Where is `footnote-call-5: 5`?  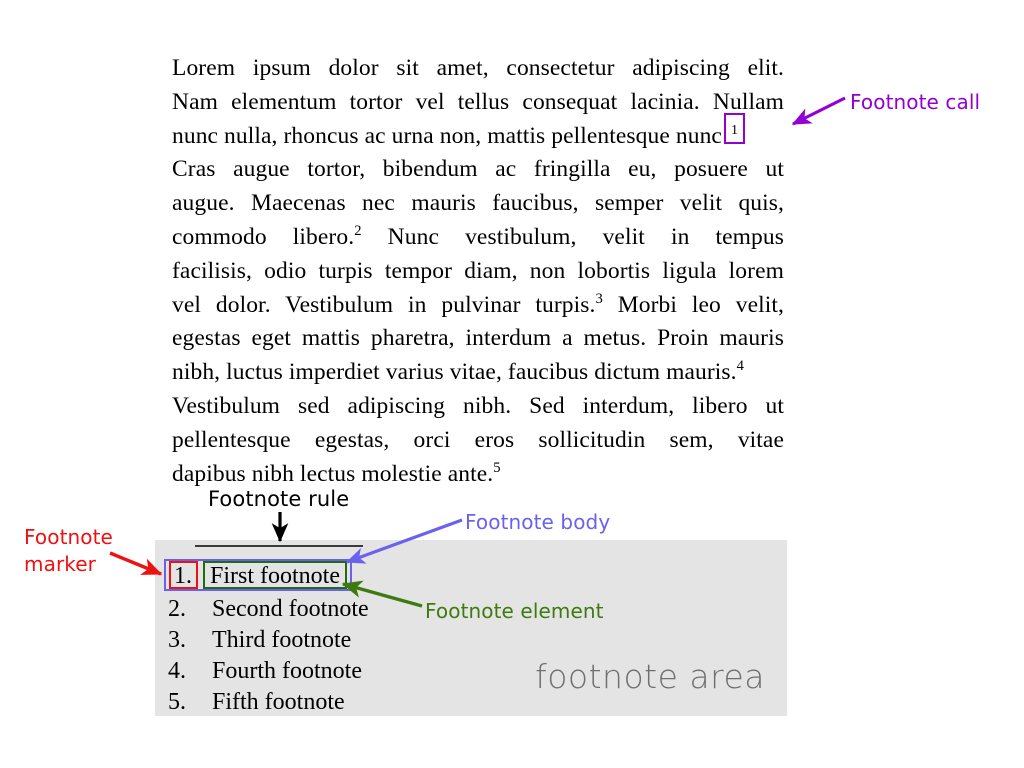
footnote-call-5: 5 is located at coordinates (496, 468).